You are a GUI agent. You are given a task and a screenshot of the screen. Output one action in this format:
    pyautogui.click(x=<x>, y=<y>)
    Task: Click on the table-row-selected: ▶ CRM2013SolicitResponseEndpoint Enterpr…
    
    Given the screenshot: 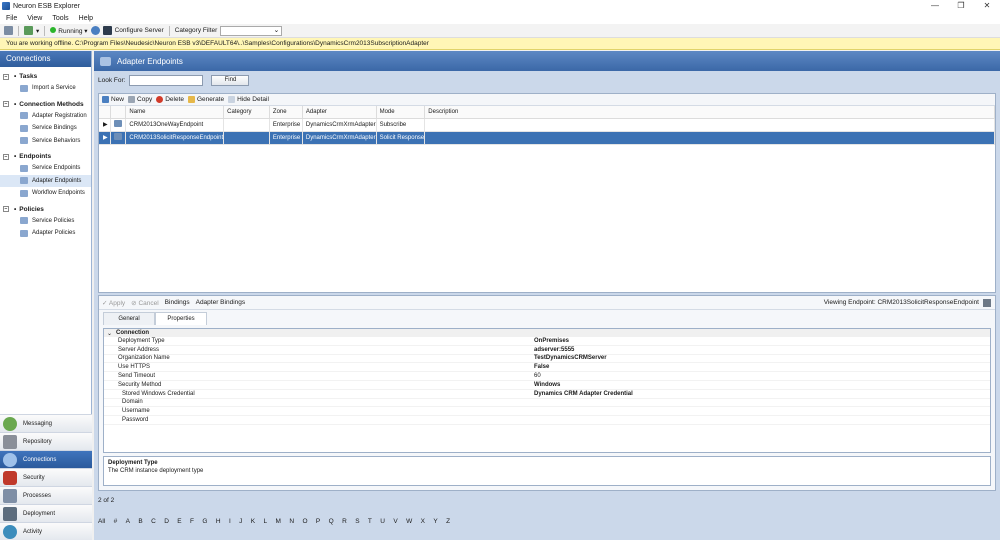 What is the action you would take?
    pyautogui.click(x=547, y=138)
    